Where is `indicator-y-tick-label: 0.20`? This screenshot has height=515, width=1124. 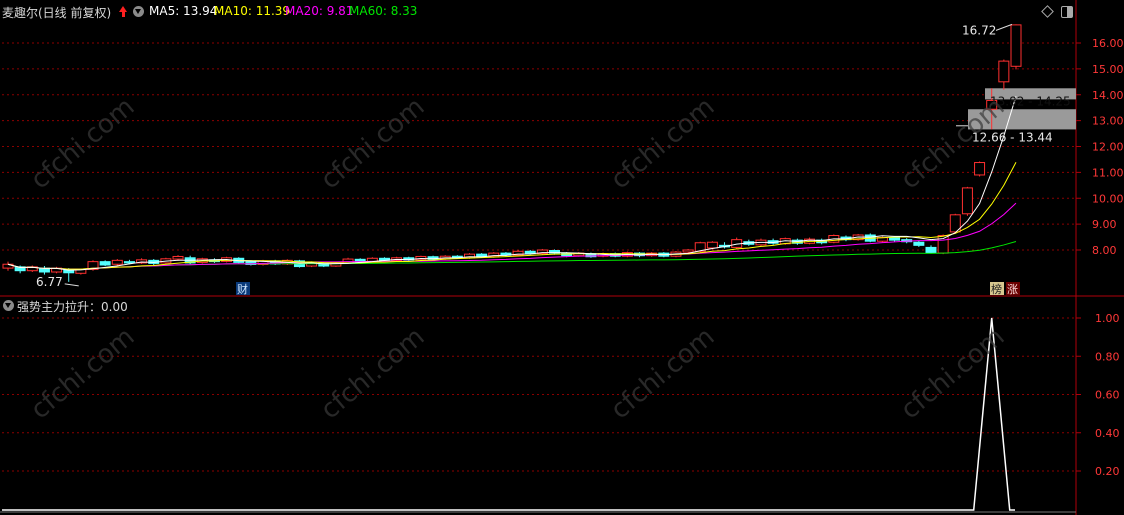
indicator-y-tick-label: 0.20 is located at coordinates (1107, 471).